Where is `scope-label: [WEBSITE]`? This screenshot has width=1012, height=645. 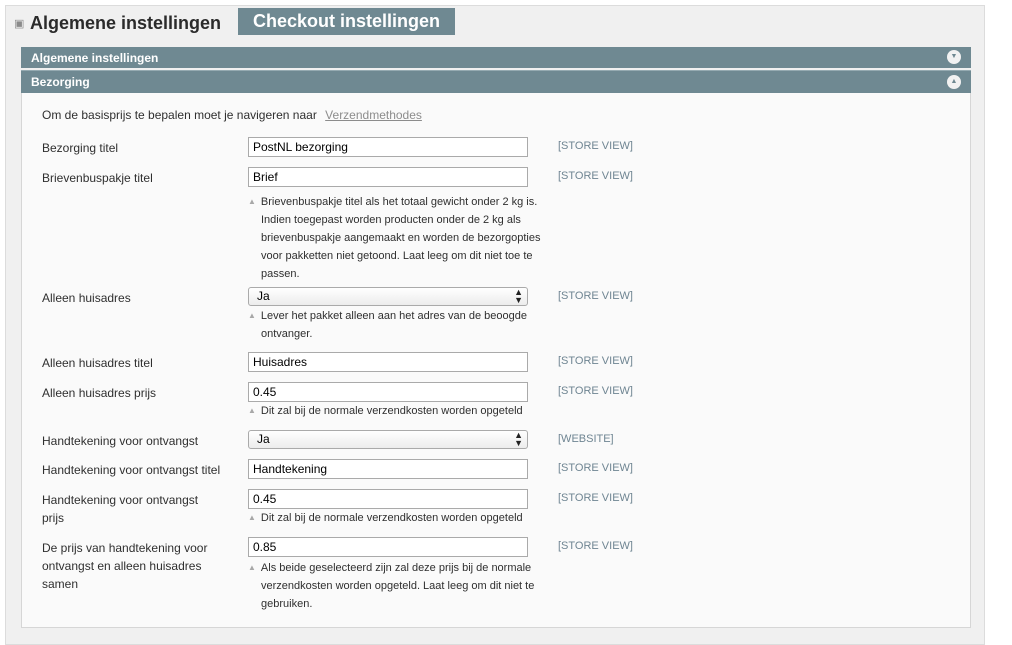
scope-label: [WEBSITE] is located at coordinates (586, 439).